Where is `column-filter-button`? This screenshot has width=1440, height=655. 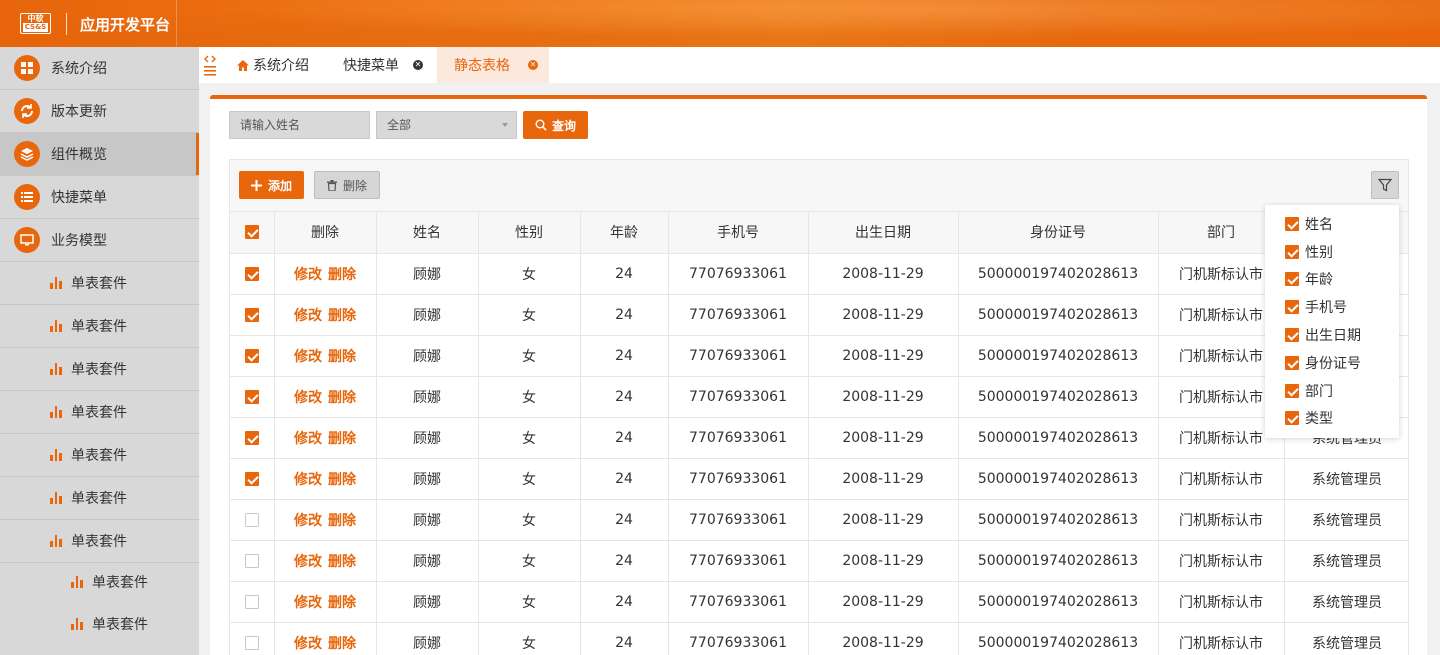 column-filter-button is located at coordinates (1385, 185).